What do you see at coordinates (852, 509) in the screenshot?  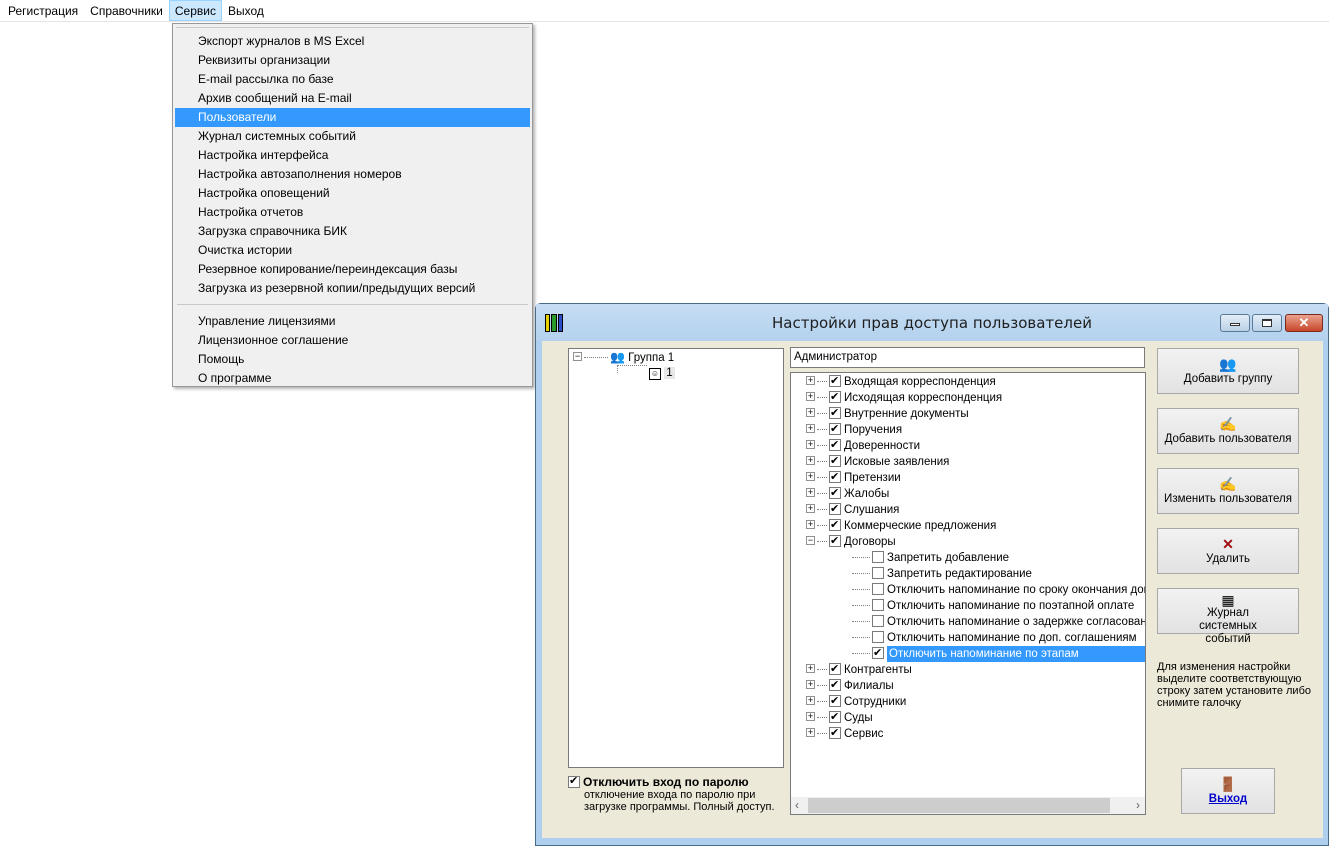 I see `right-item: +Слушания` at bounding box center [852, 509].